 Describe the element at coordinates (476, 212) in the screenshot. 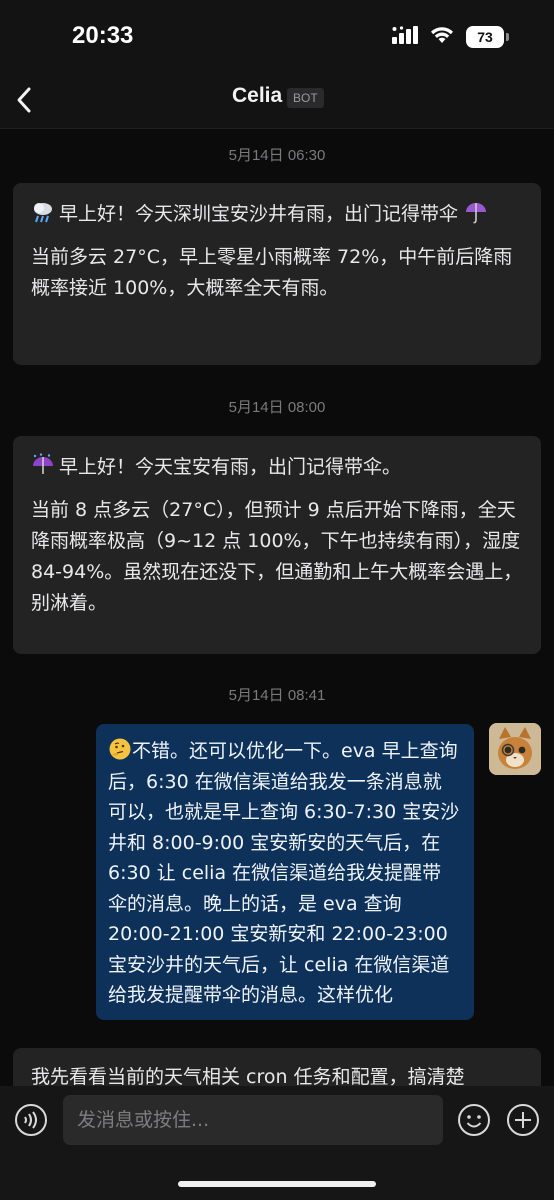

I see `umbrella-icon` at that location.